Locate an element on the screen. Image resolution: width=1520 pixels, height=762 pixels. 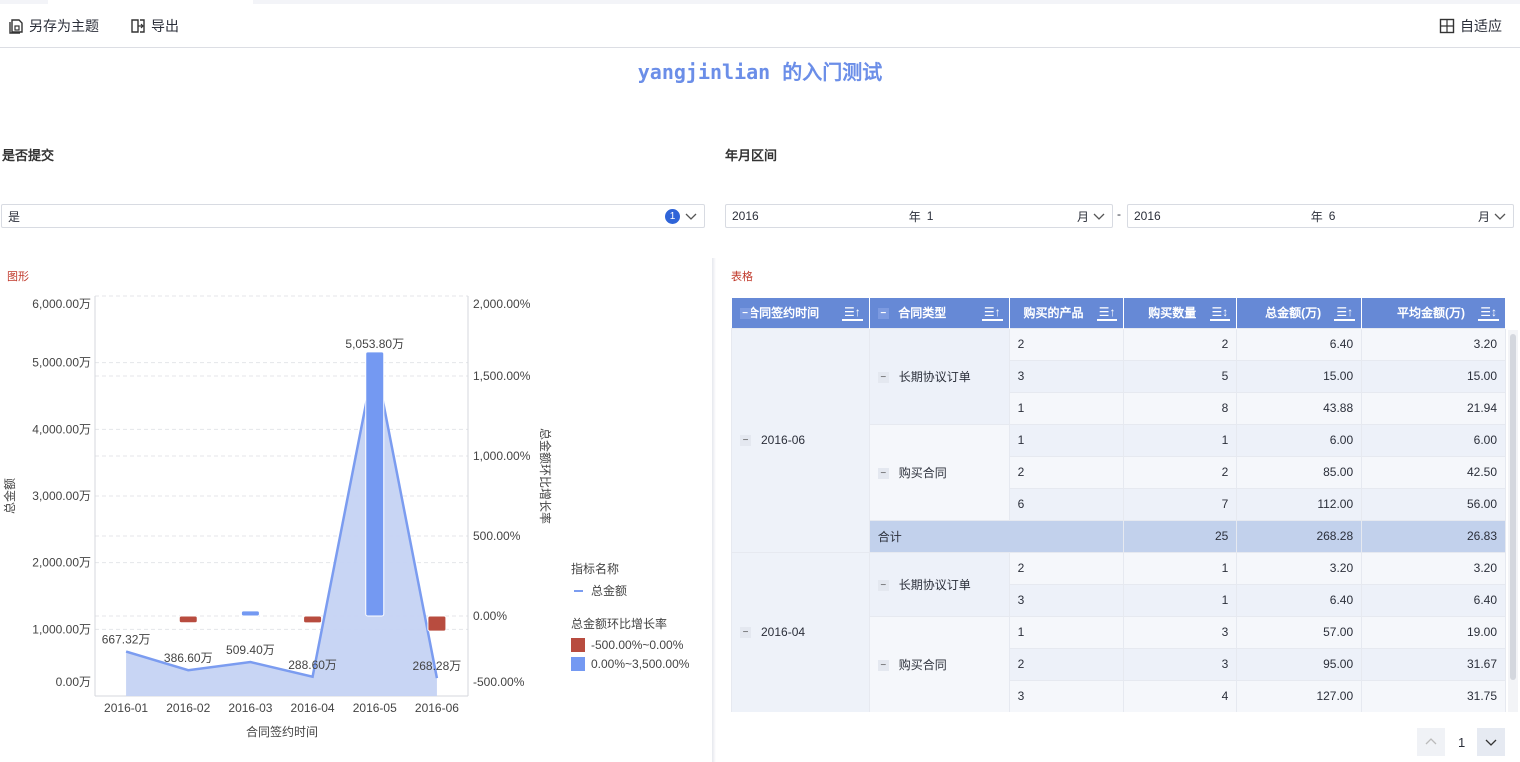
growth-bar is located at coordinates (313, 619).